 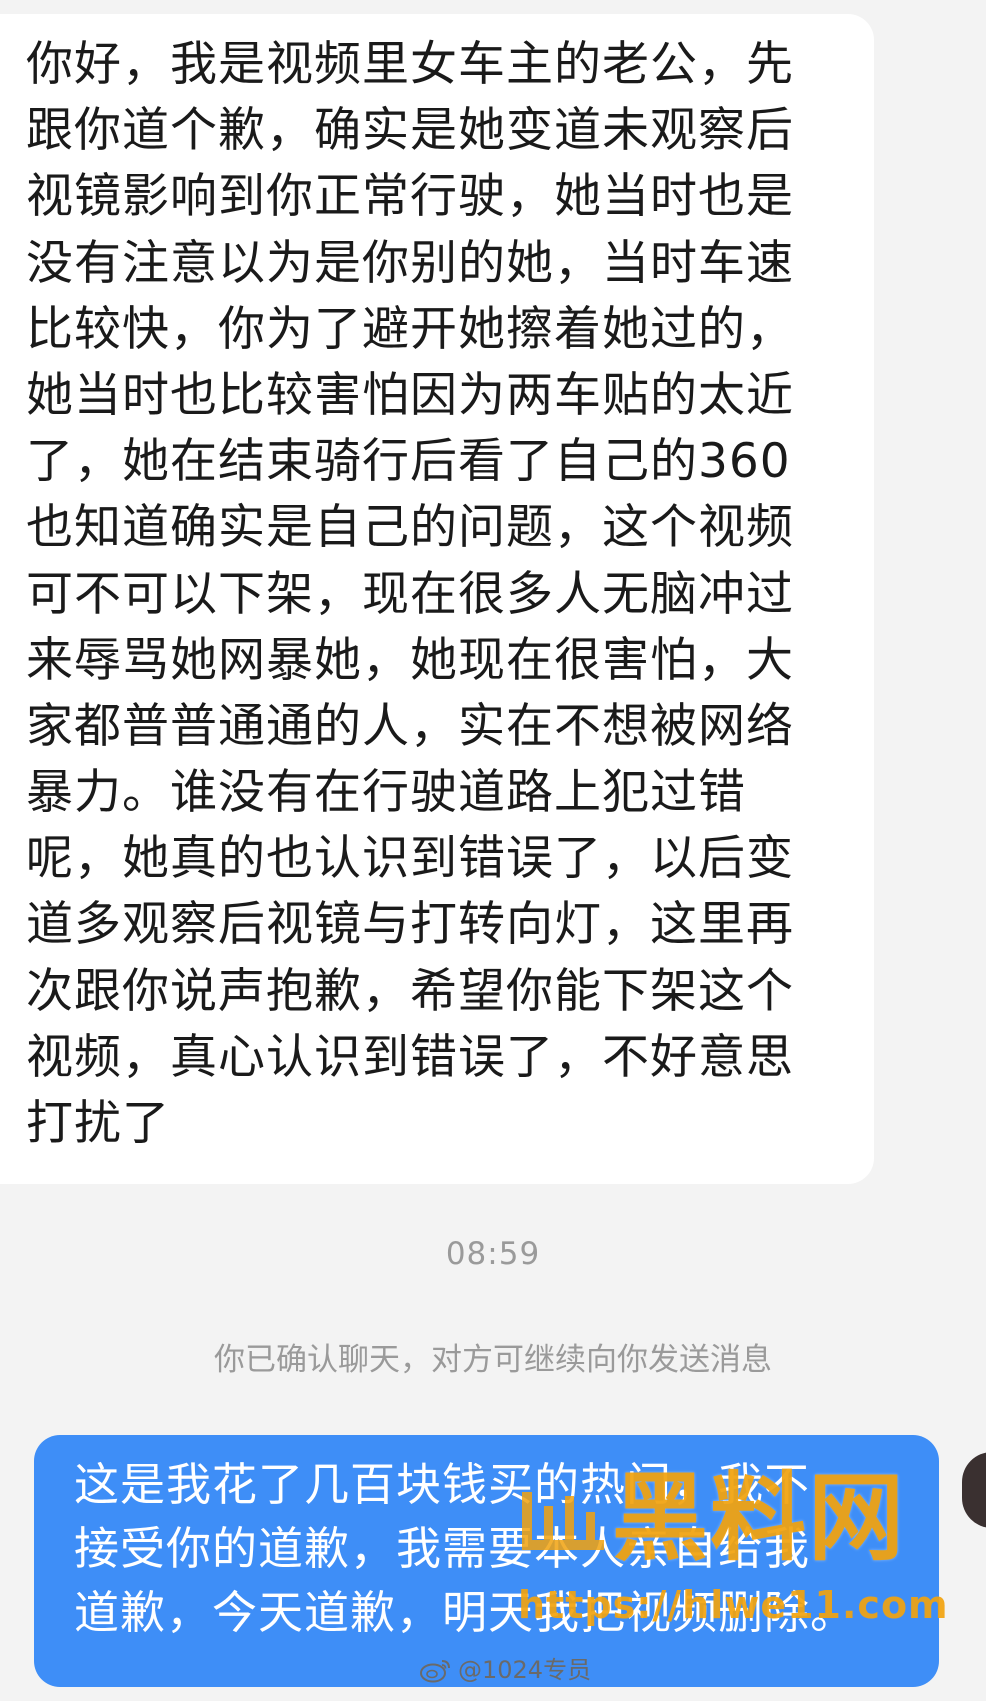 What do you see at coordinates (563, 1521) in the screenshot?
I see `watermark-logo-icon` at bounding box center [563, 1521].